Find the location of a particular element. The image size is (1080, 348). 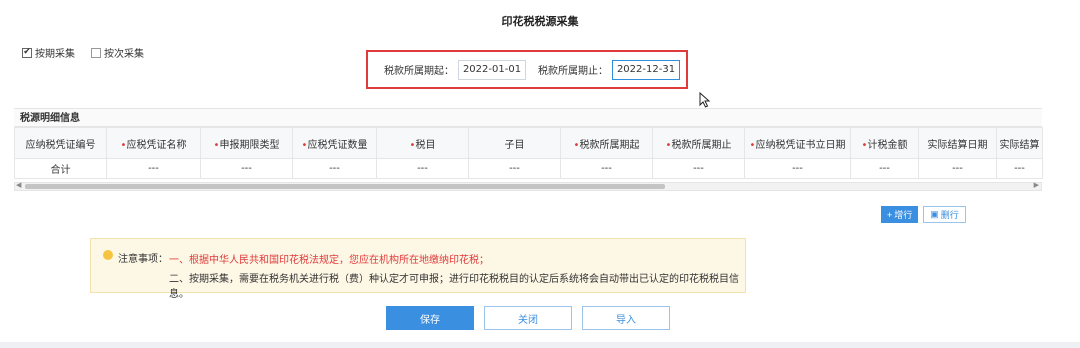

mouse-pointer-icon is located at coordinates (705, 100).